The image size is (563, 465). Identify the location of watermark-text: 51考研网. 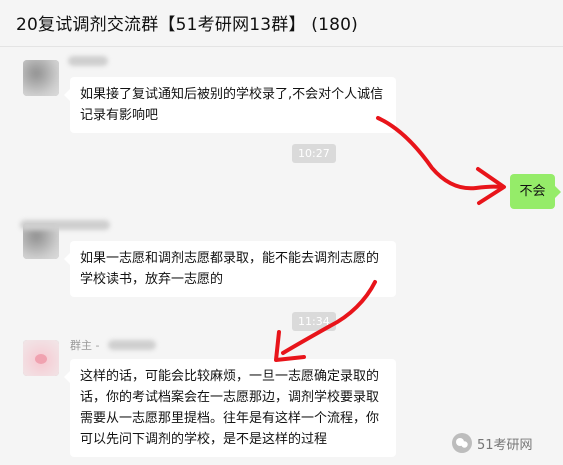
(505, 445).